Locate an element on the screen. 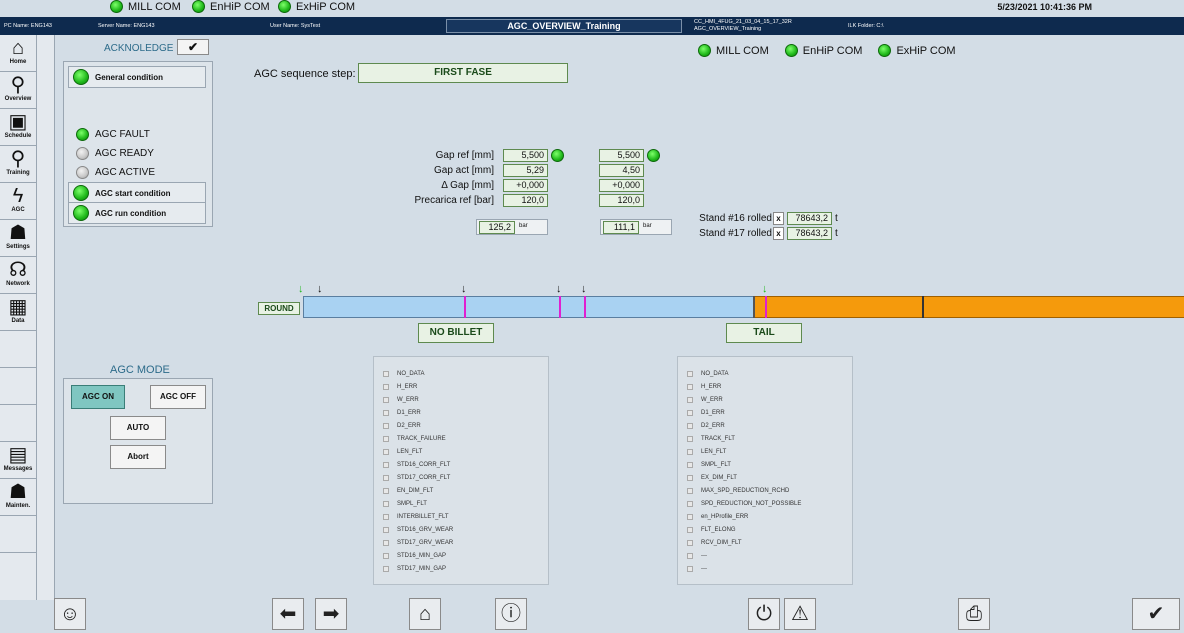 The width and height of the screenshot is (1184, 633). track-tail-bar is located at coordinates (969, 307).